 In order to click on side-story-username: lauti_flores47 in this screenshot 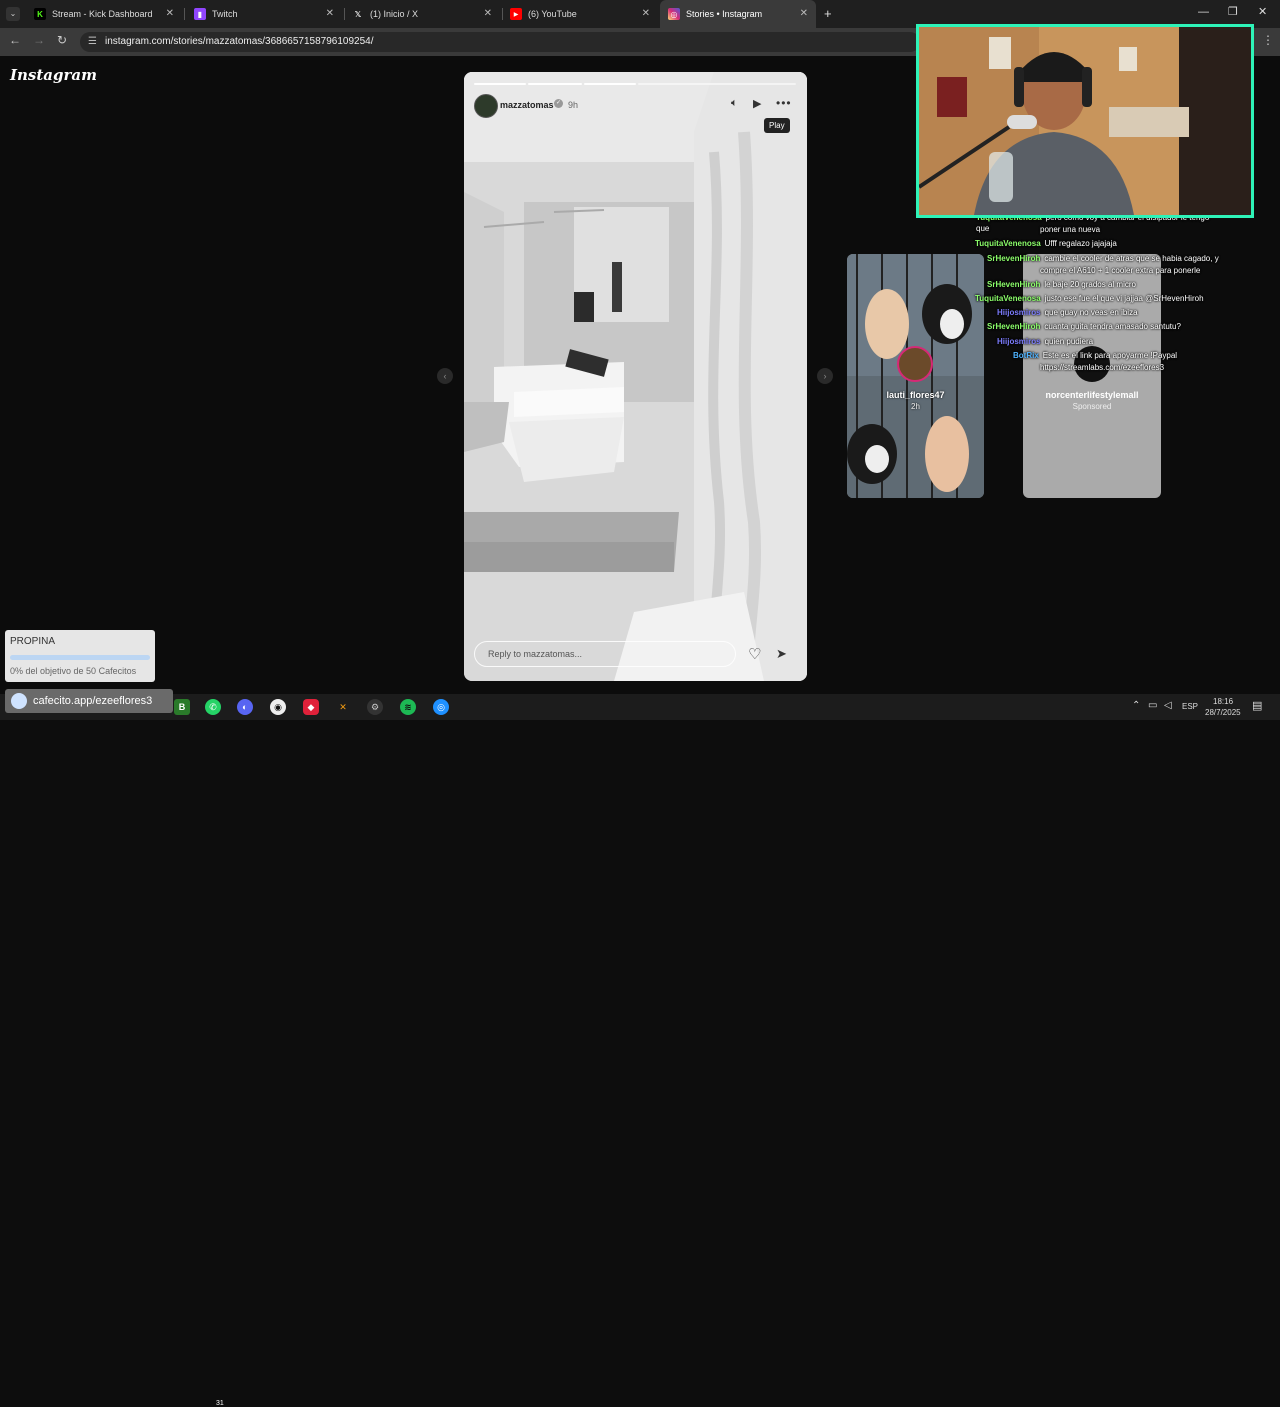, I will do `click(915, 395)`.